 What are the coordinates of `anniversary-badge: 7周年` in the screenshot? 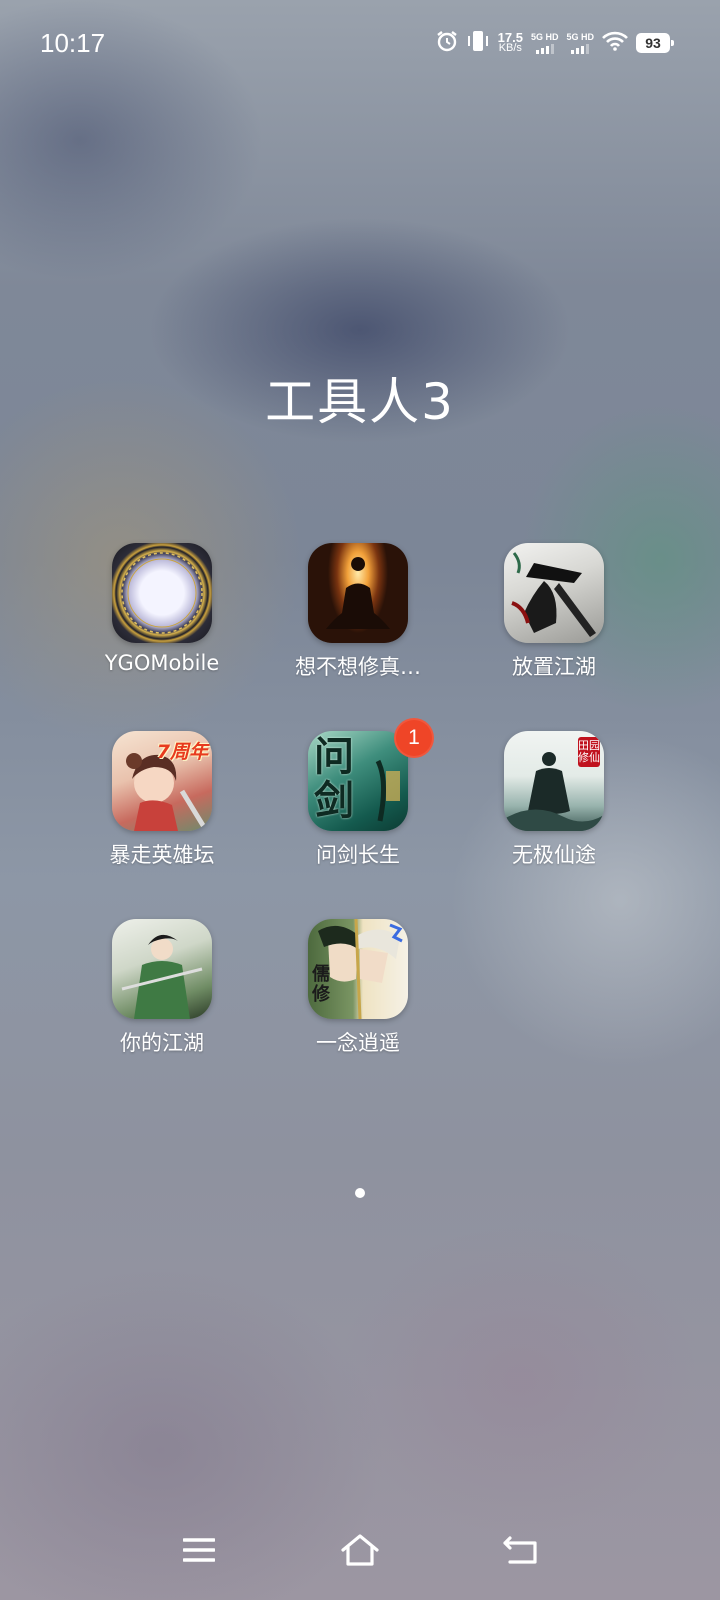 It's located at (182, 752).